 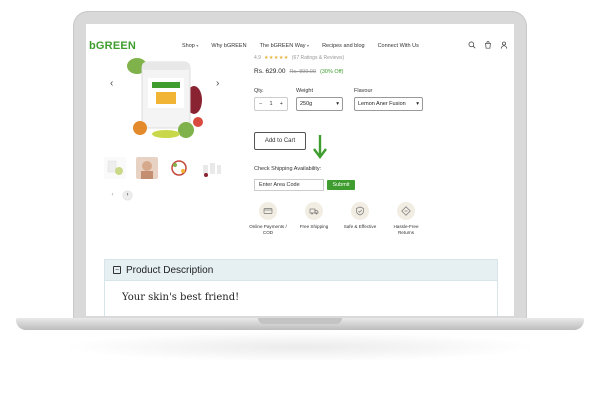 What do you see at coordinates (281, 104) in the screenshot?
I see `plus-icon: +` at bounding box center [281, 104].